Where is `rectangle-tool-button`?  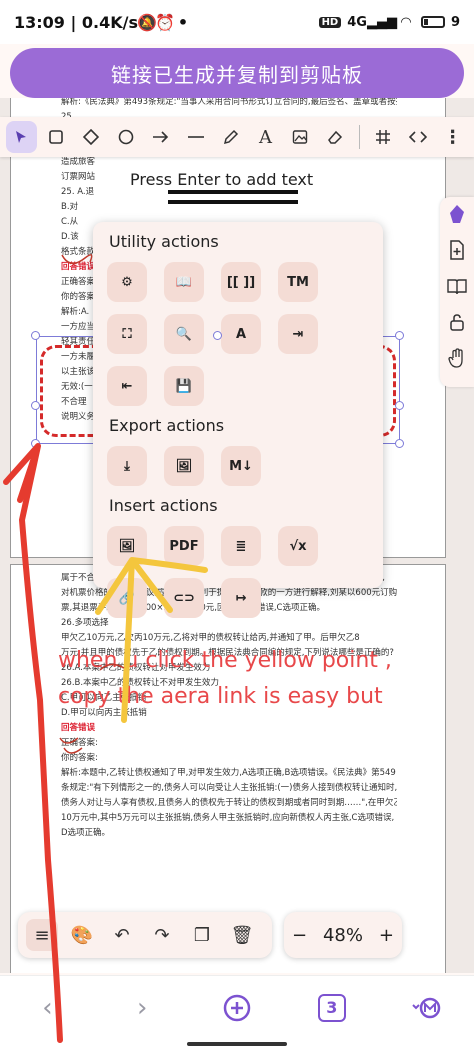 rectangle-tool-button is located at coordinates (56, 137).